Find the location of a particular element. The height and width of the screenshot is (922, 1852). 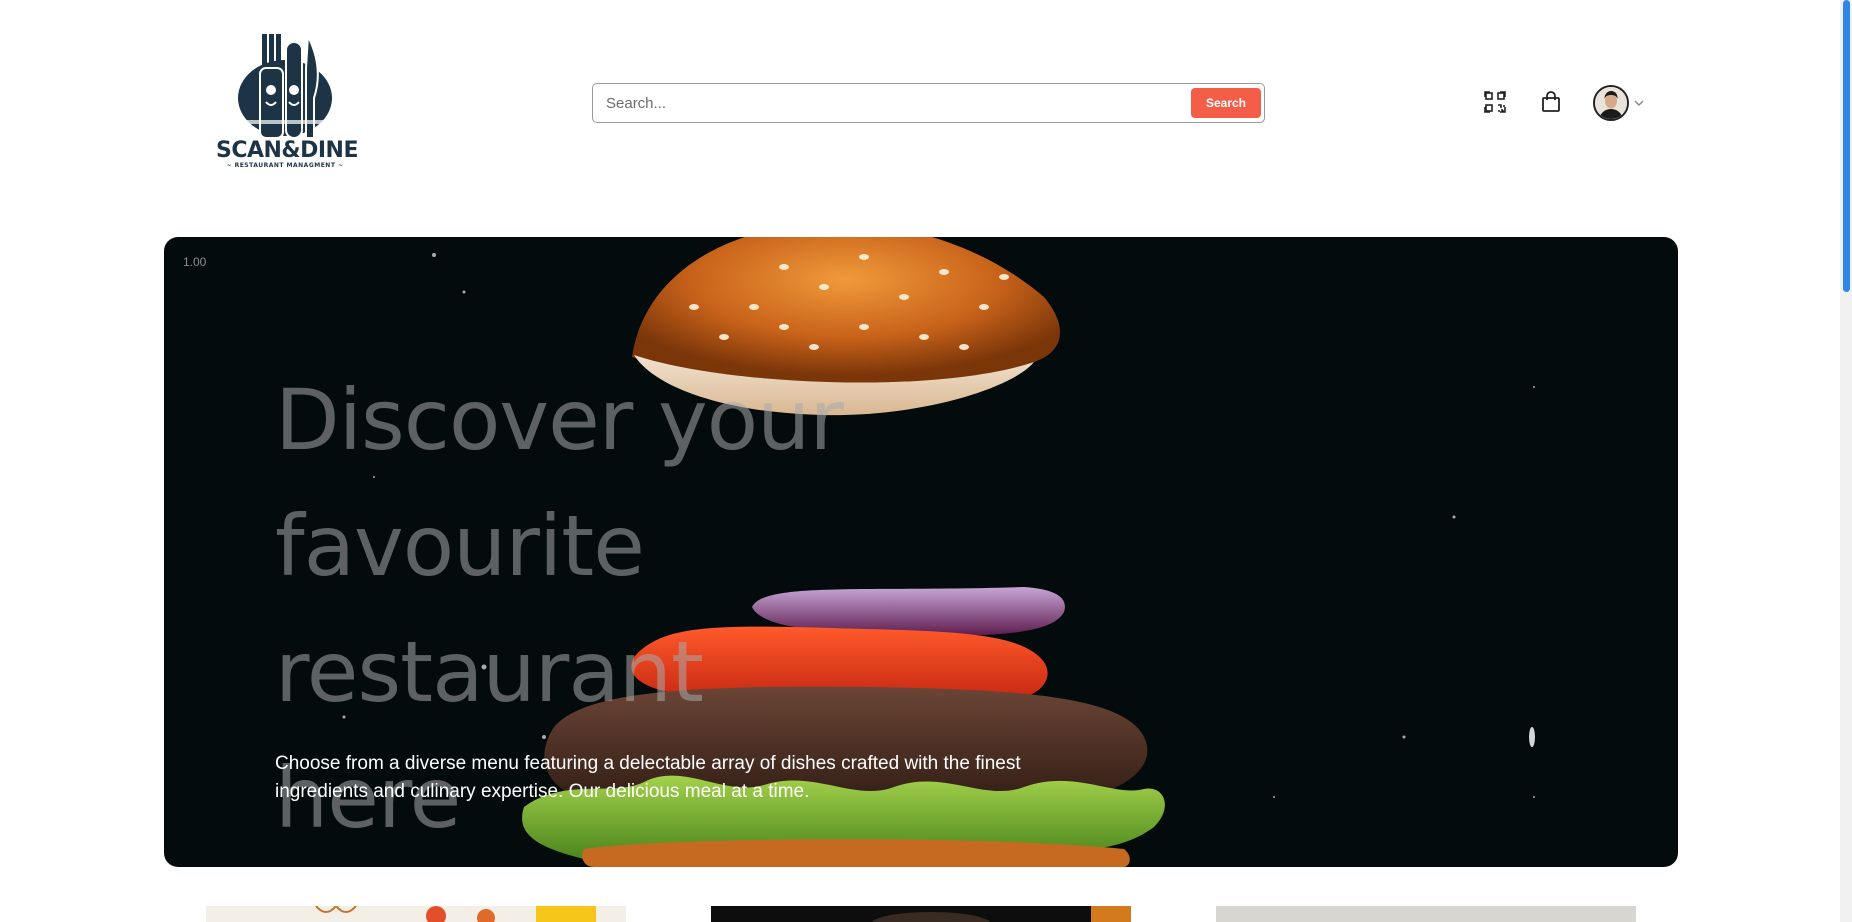

chevron-down-icon is located at coordinates (1639, 102).